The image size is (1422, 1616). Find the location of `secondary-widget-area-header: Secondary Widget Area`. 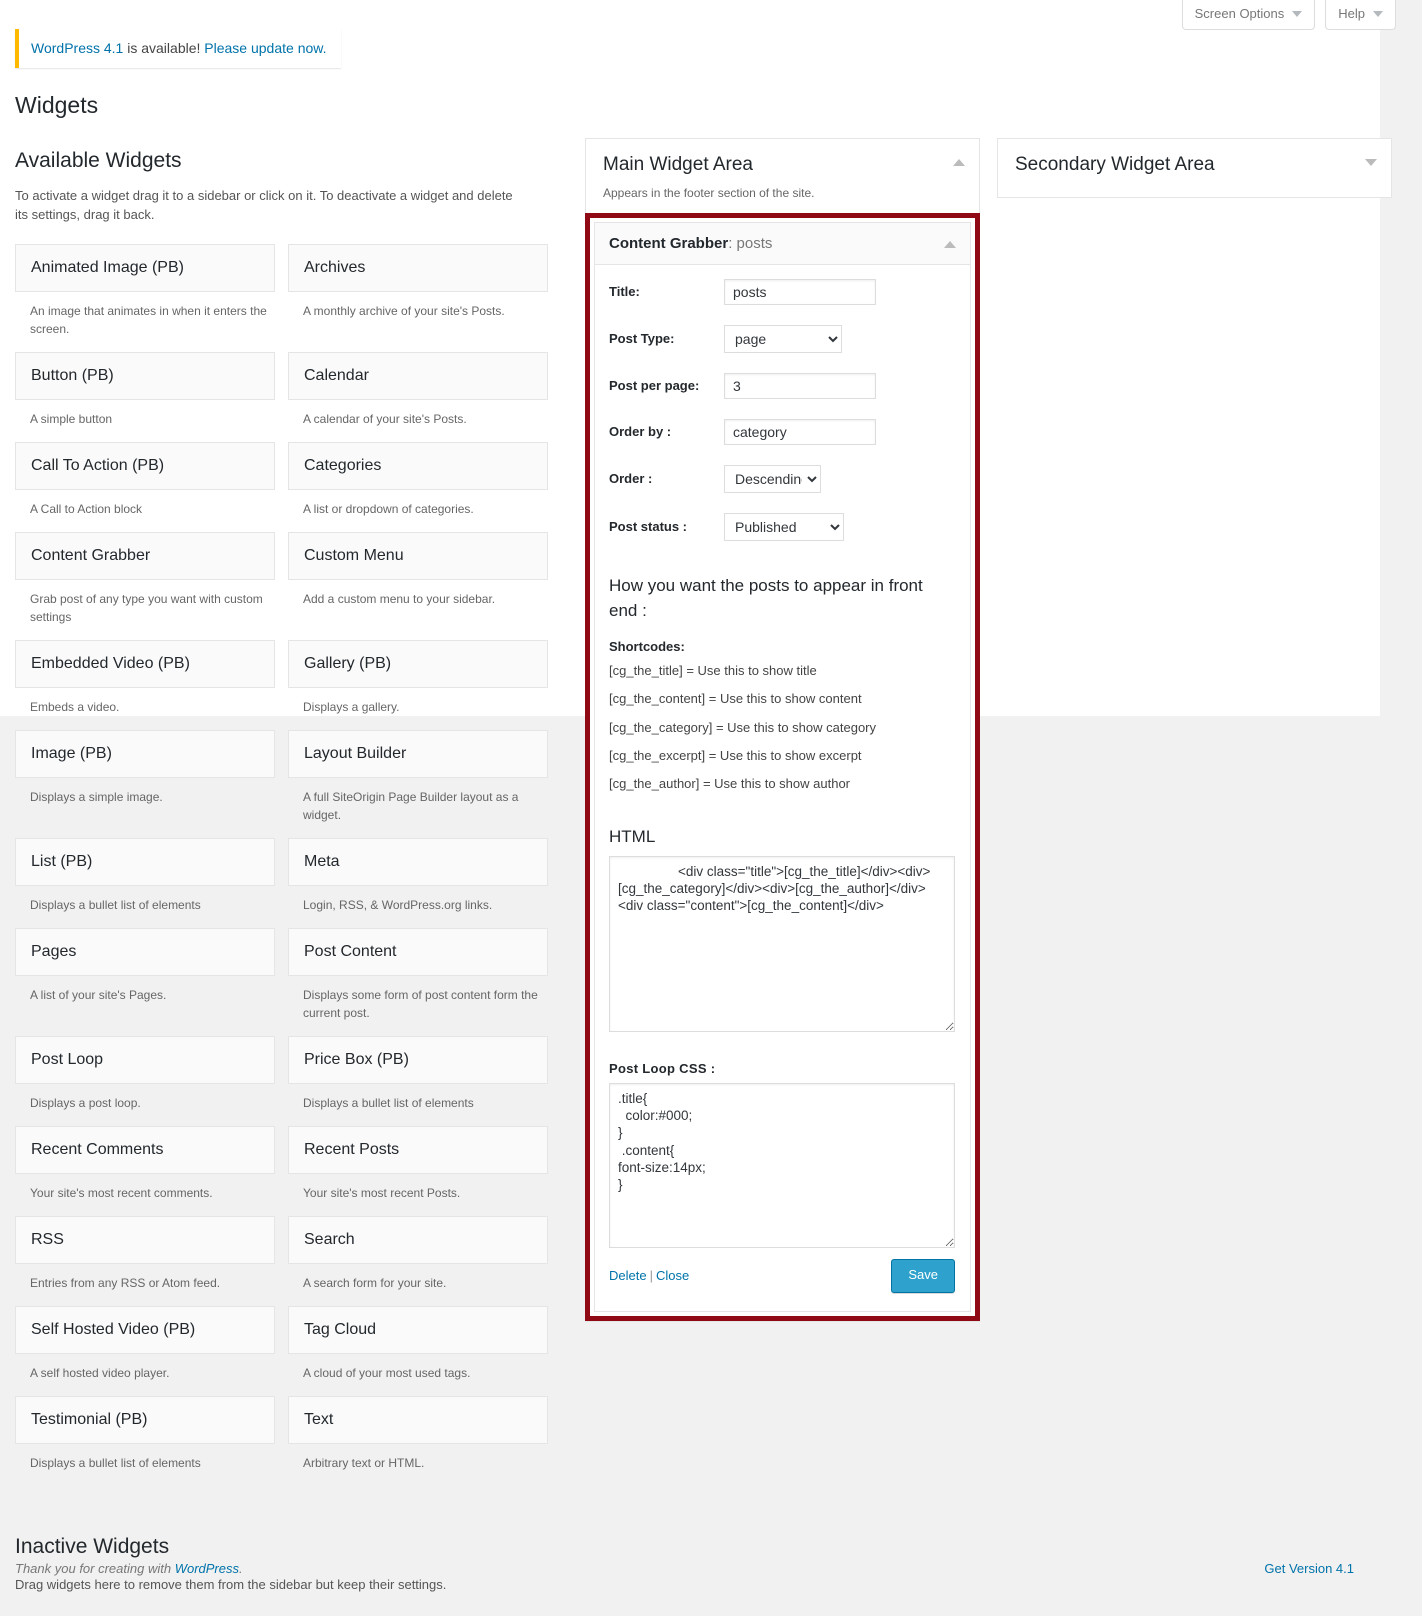

secondary-widget-area-header: Secondary Widget Area is located at coordinates (1194, 168).